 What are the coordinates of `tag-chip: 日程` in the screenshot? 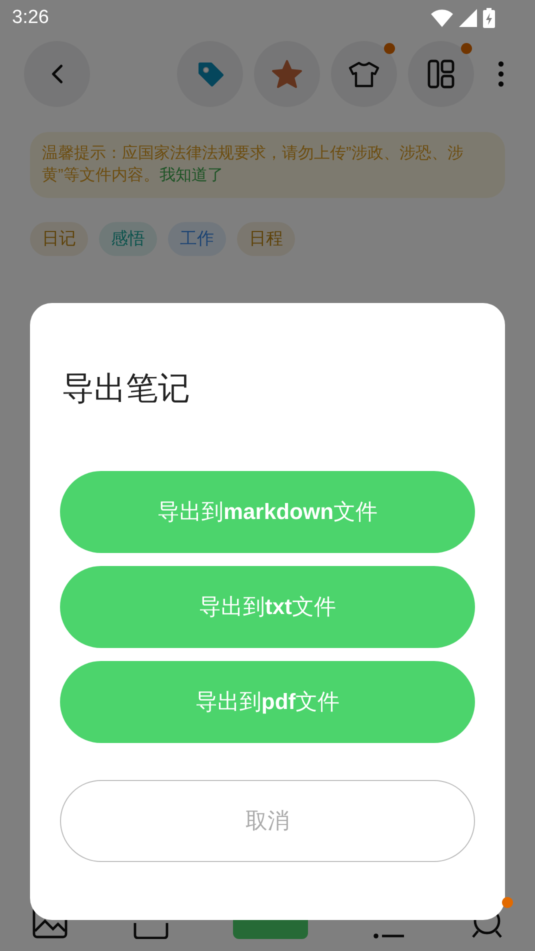 It's located at (266, 239).